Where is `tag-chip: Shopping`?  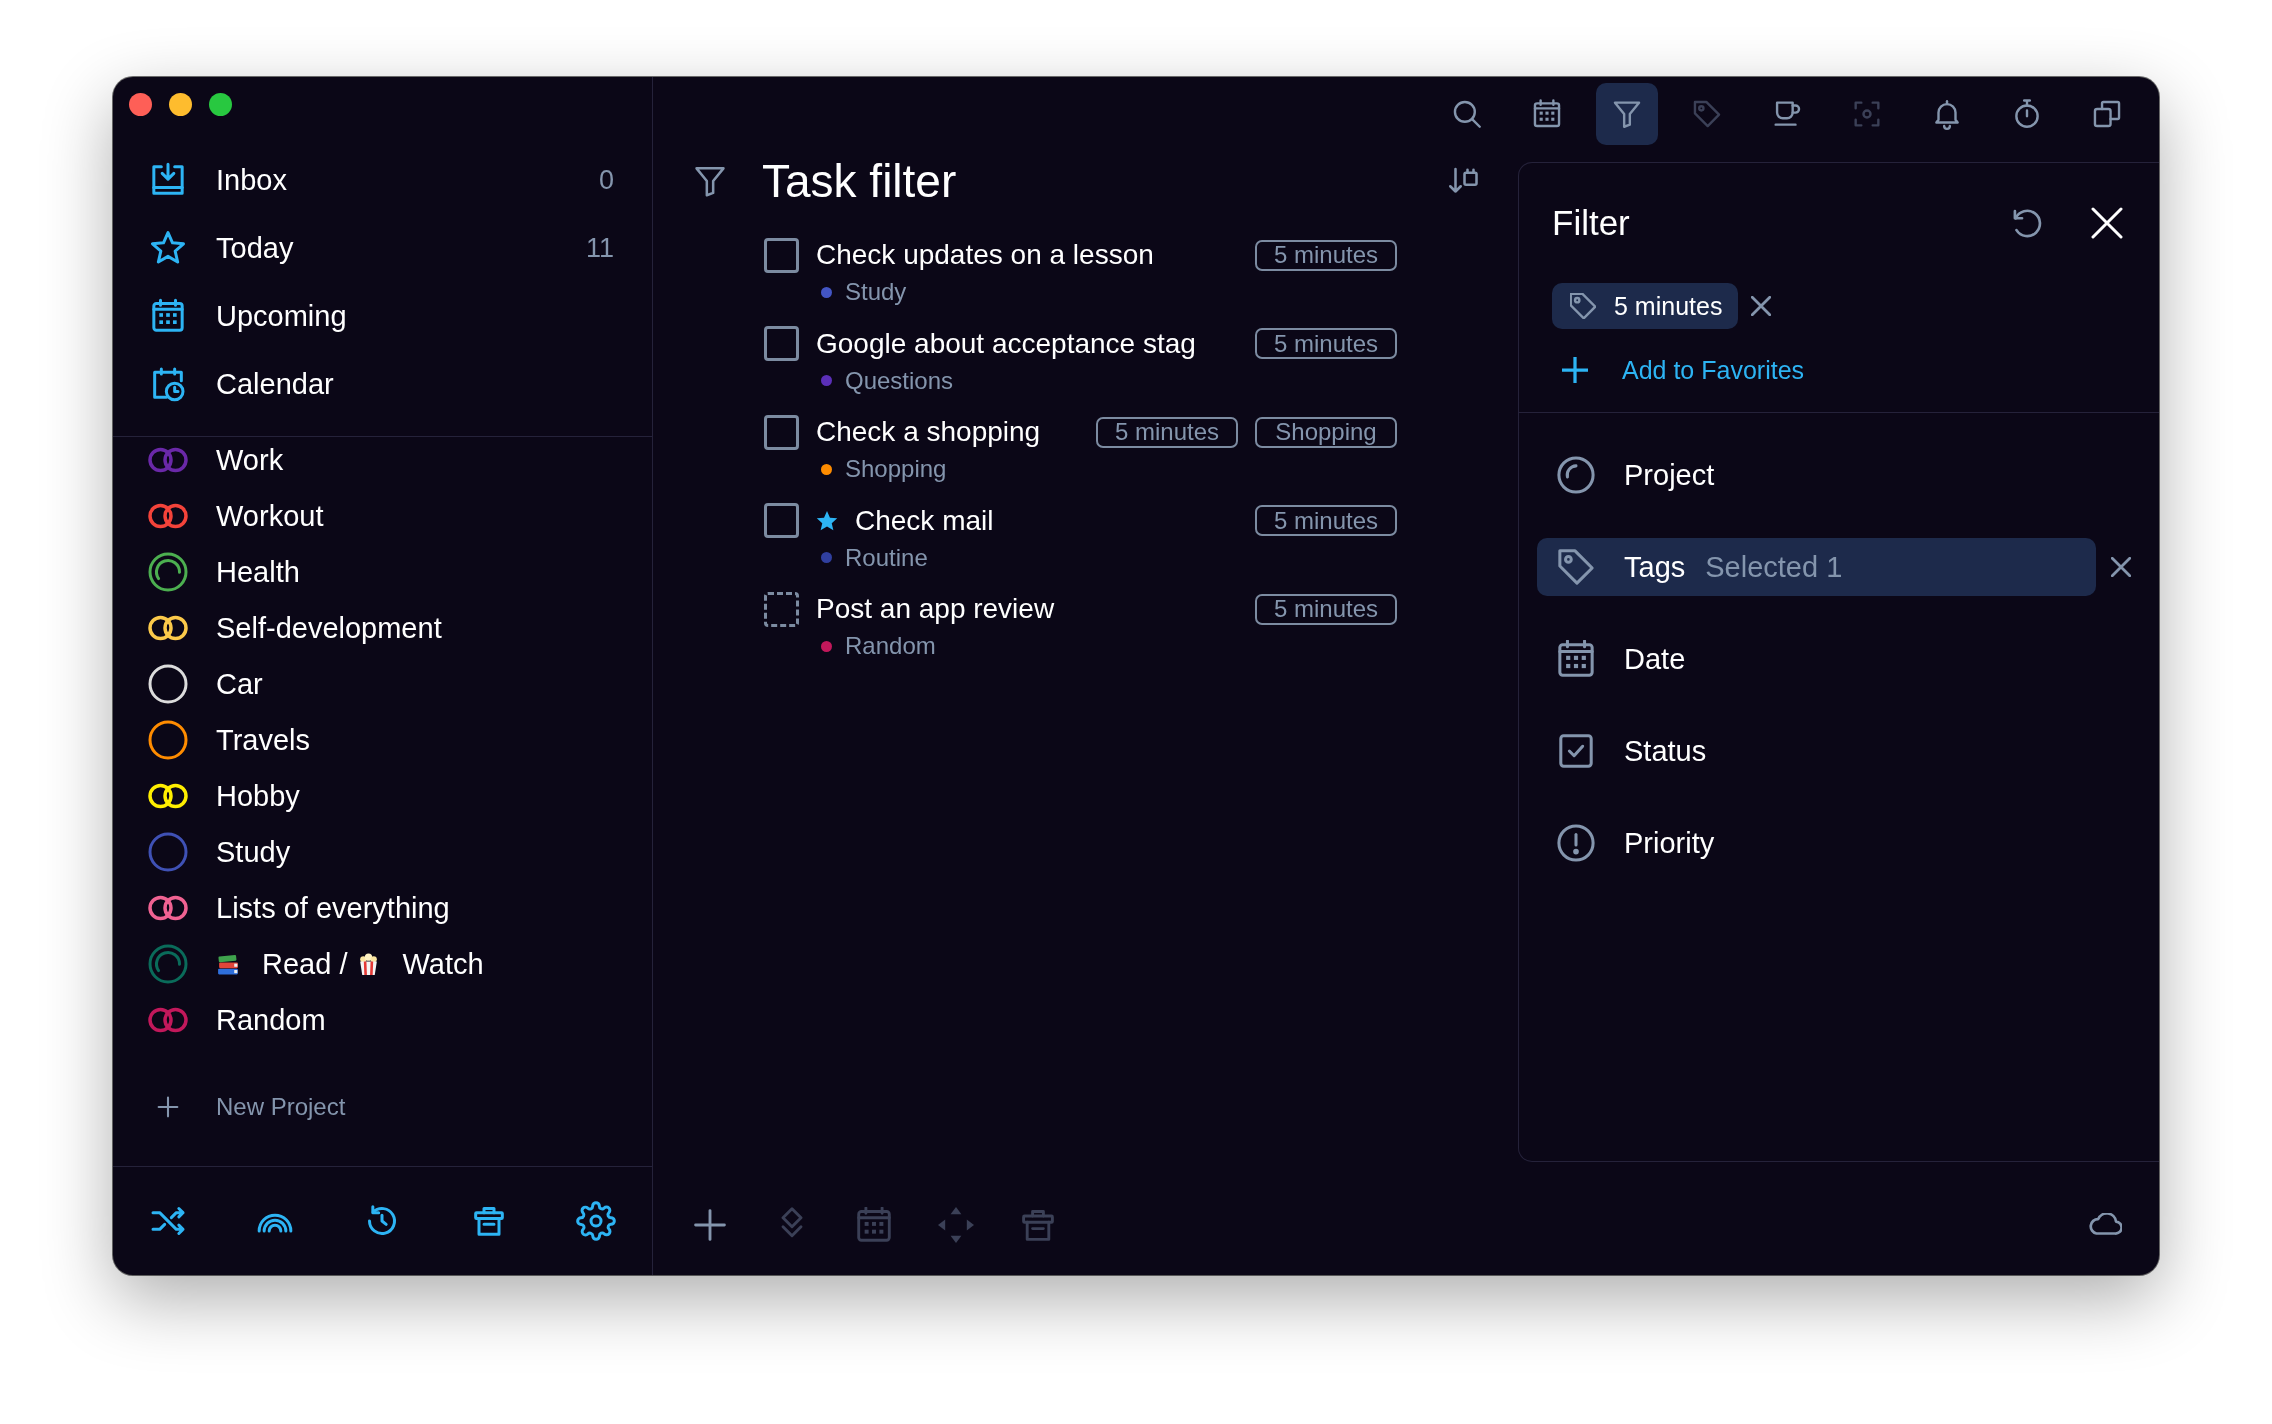
tag-chip: Shopping is located at coordinates (1326, 432).